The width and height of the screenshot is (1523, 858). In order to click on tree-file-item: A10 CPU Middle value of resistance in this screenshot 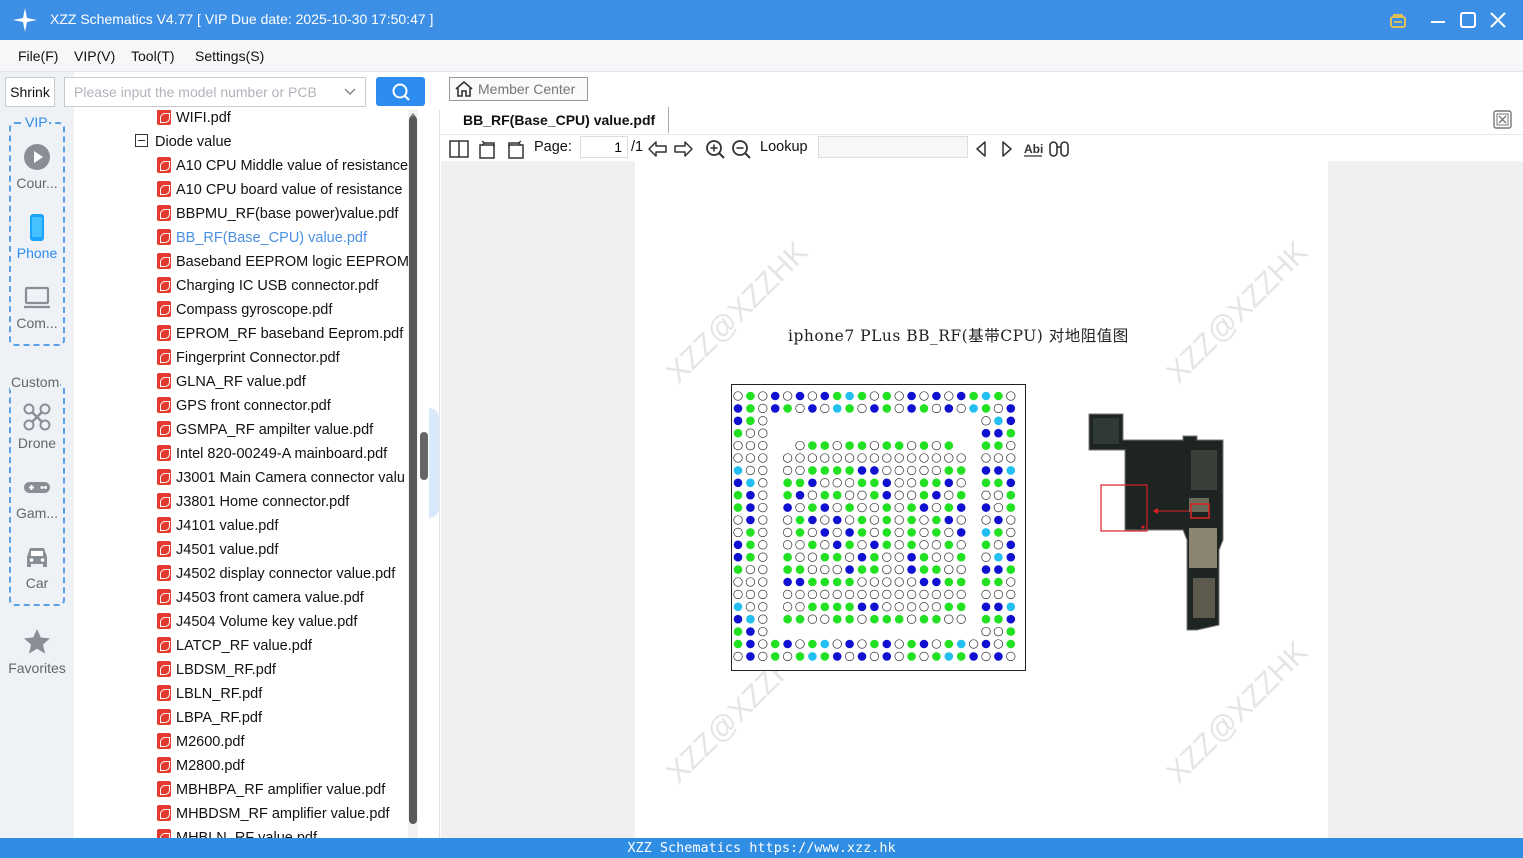, I will do `click(282, 166)`.